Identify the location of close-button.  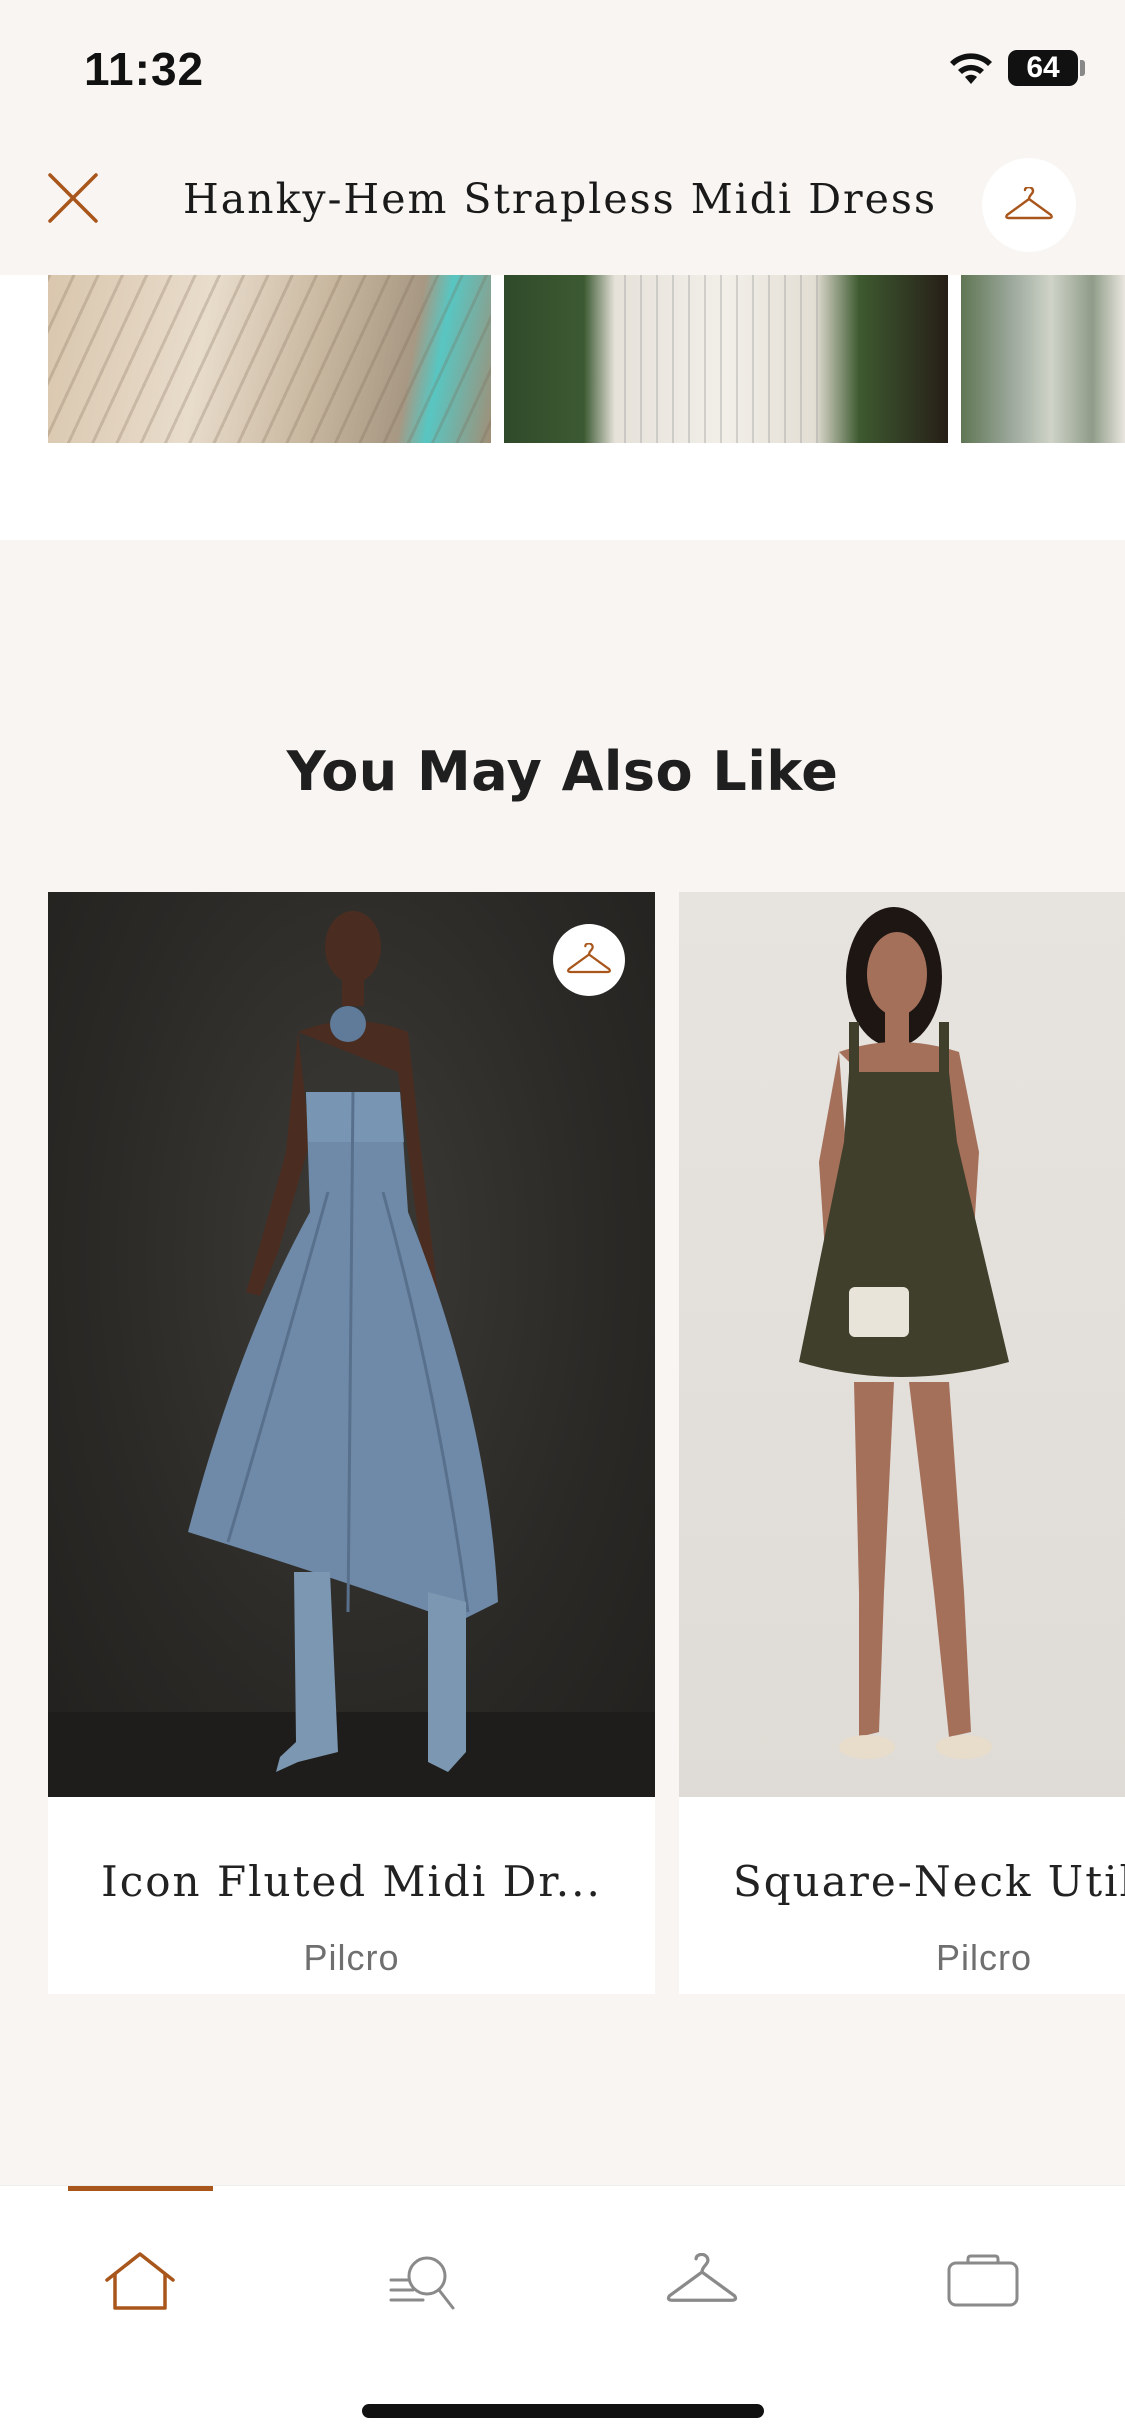
(73, 198).